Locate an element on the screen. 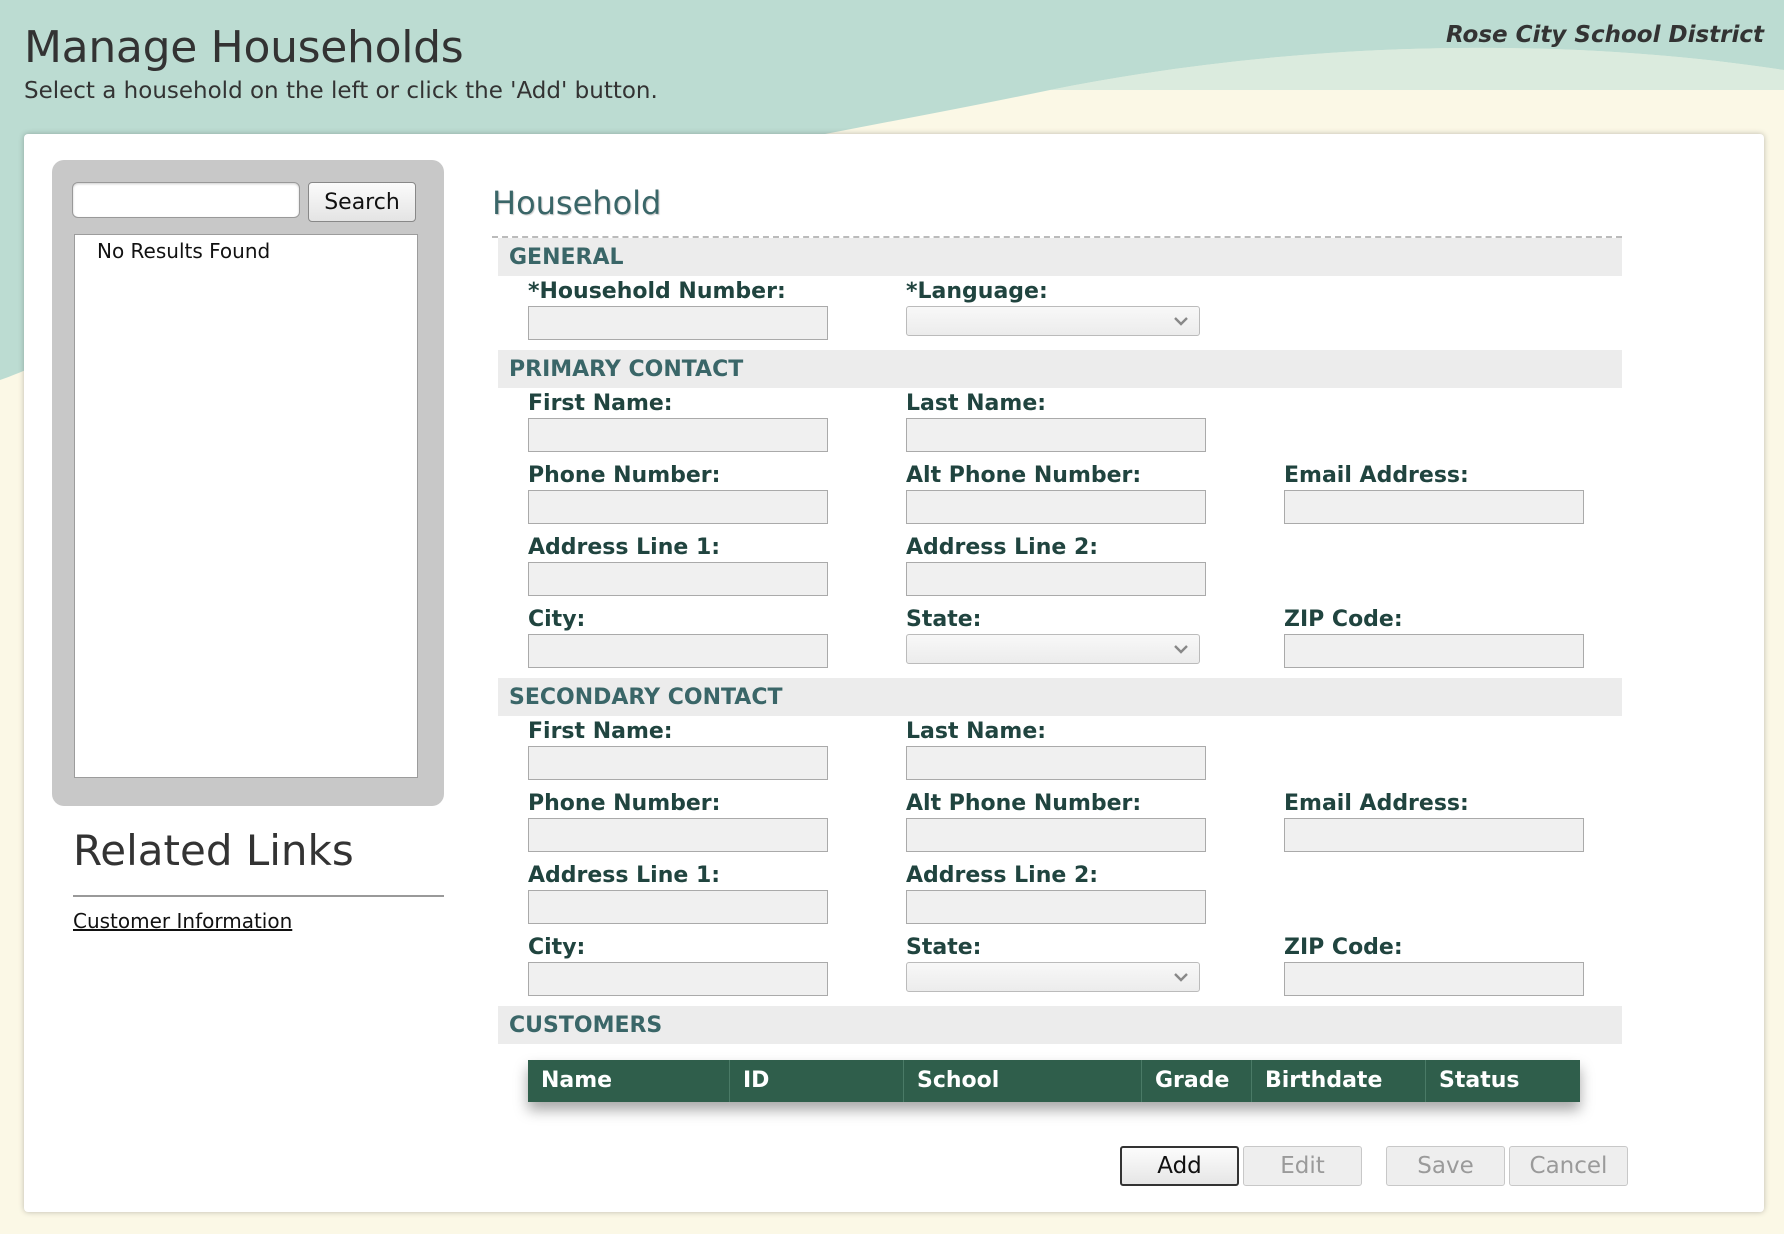 Image resolution: width=1784 pixels, height=1234 pixels. secondary-email-field is located at coordinates (1434, 835).